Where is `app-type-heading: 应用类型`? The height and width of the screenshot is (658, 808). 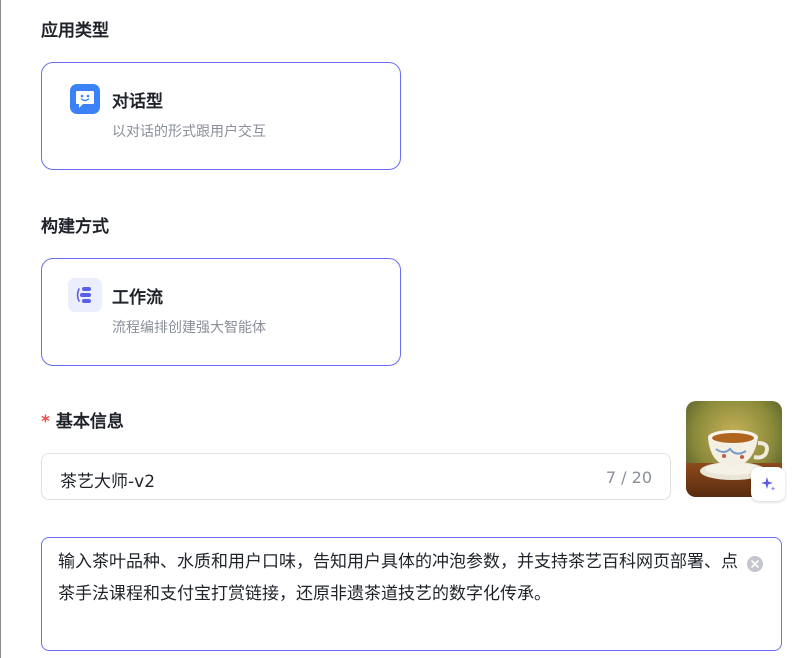
app-type-heading: 应用类型 is located at coordinates (75, 31).